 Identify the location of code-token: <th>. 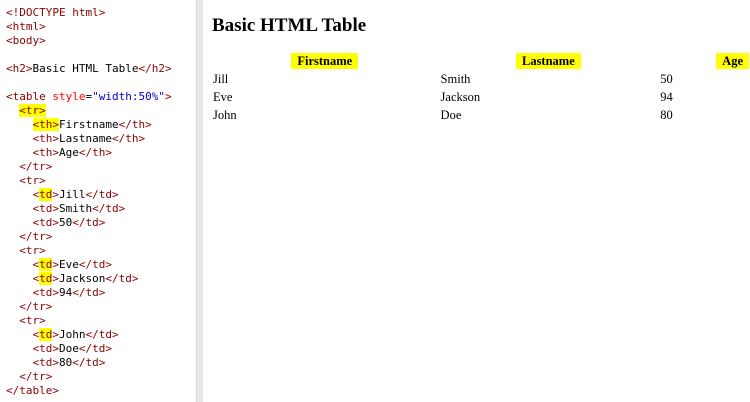
(46, 152).